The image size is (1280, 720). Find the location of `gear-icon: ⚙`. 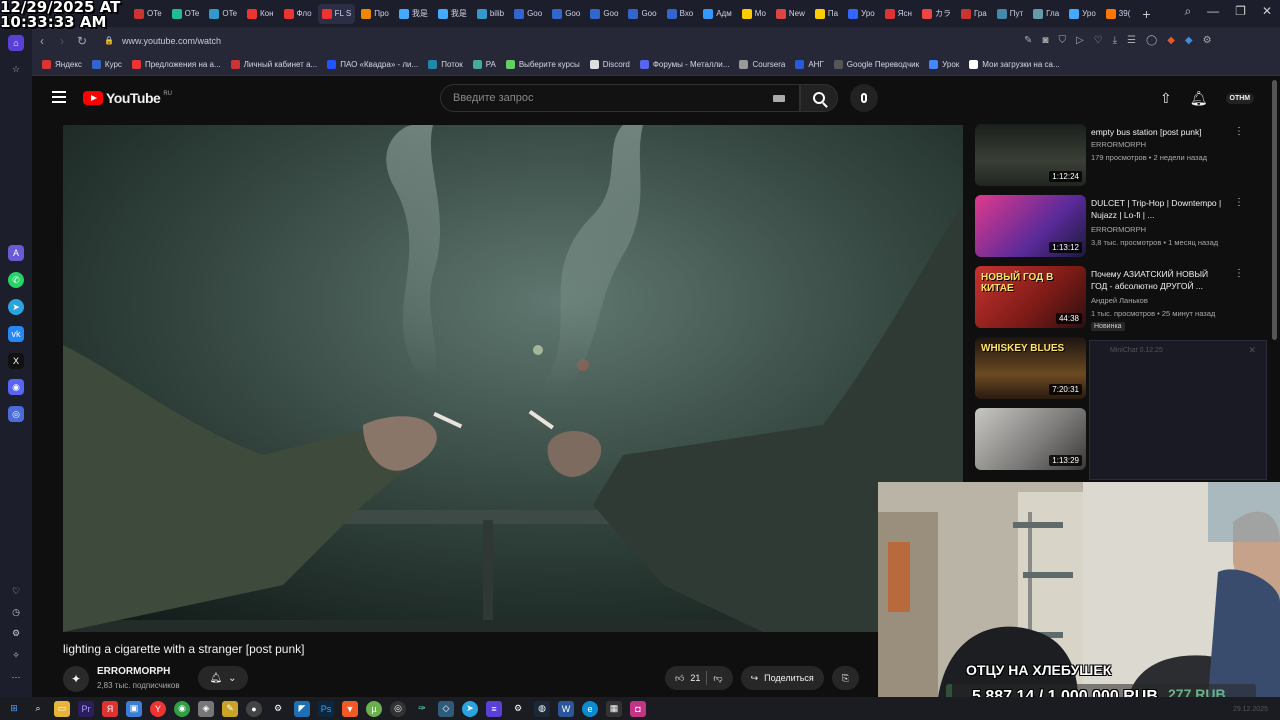

gear-icon: ⚙ is located at coordinates (278, 709).